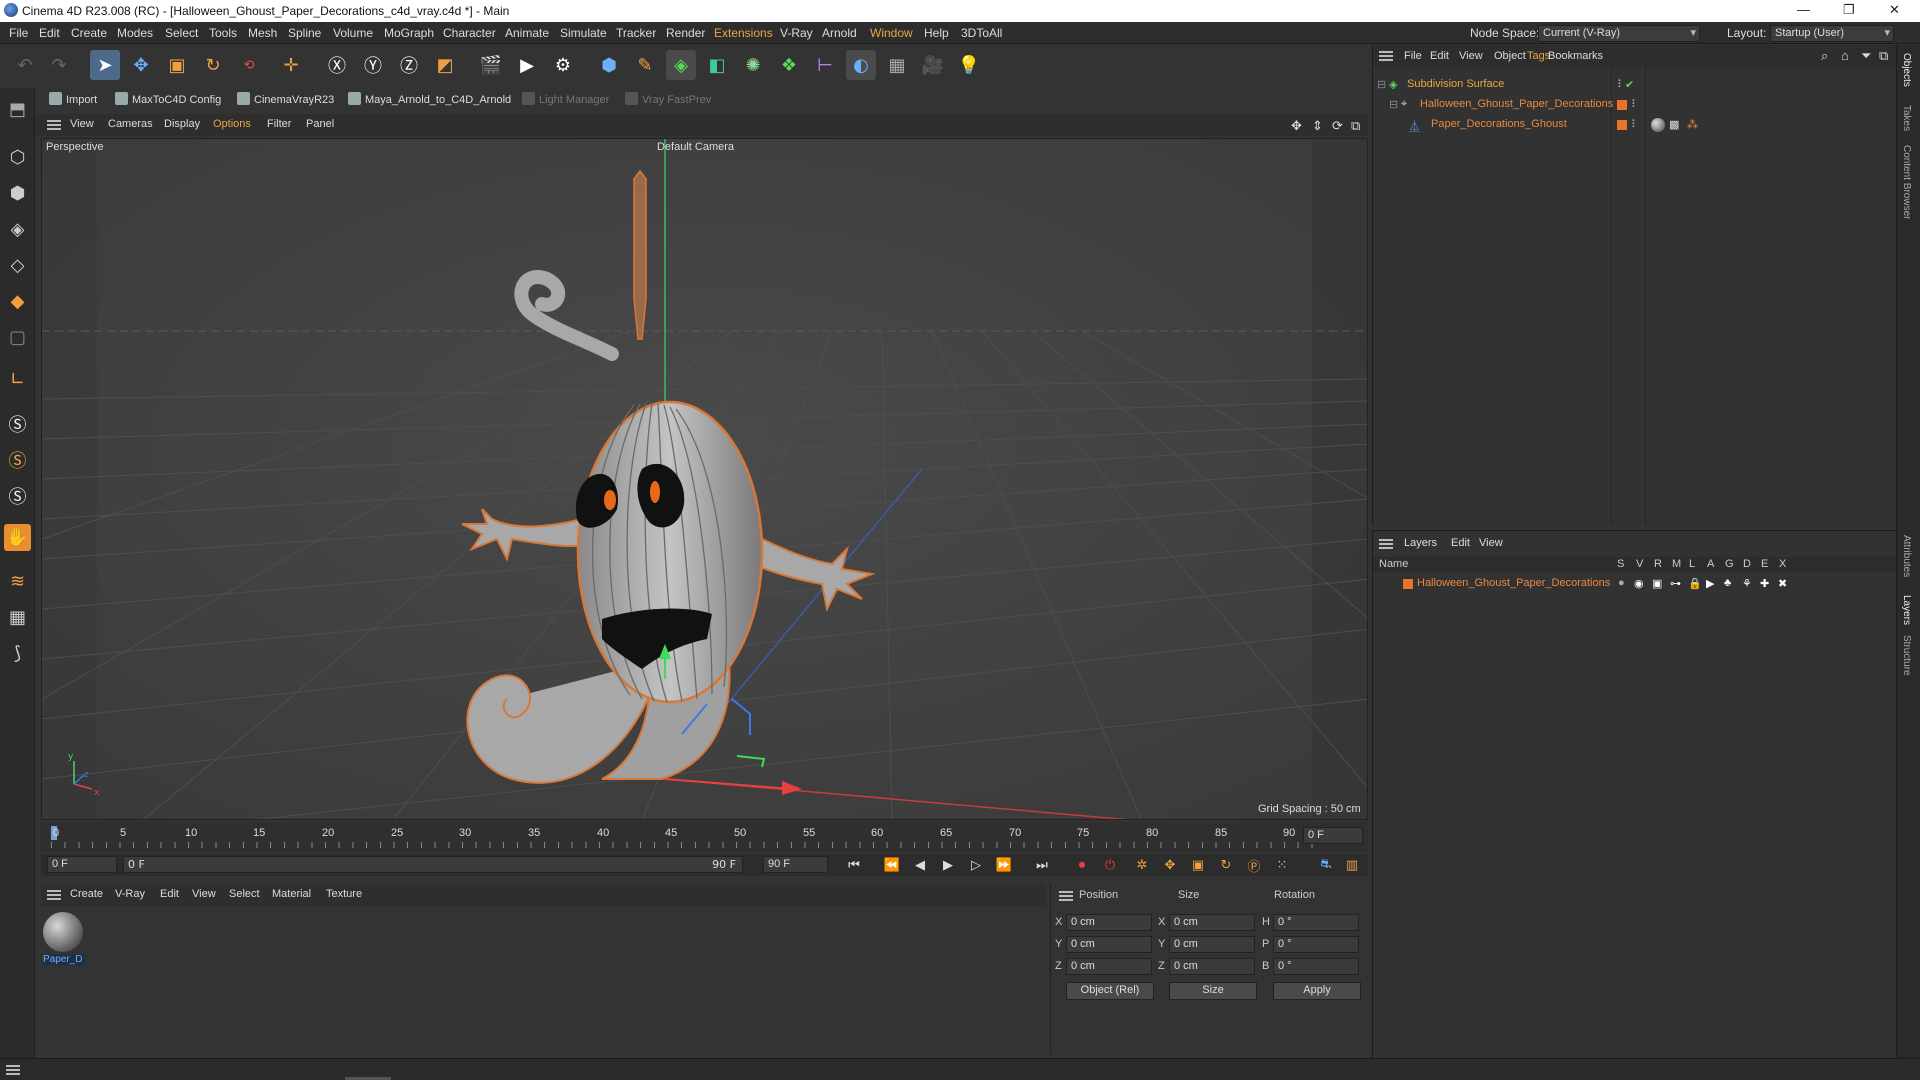 This screenshot has height=1080, width=1920. I want to click on camera-icon: 🎥, so click(933, 65).